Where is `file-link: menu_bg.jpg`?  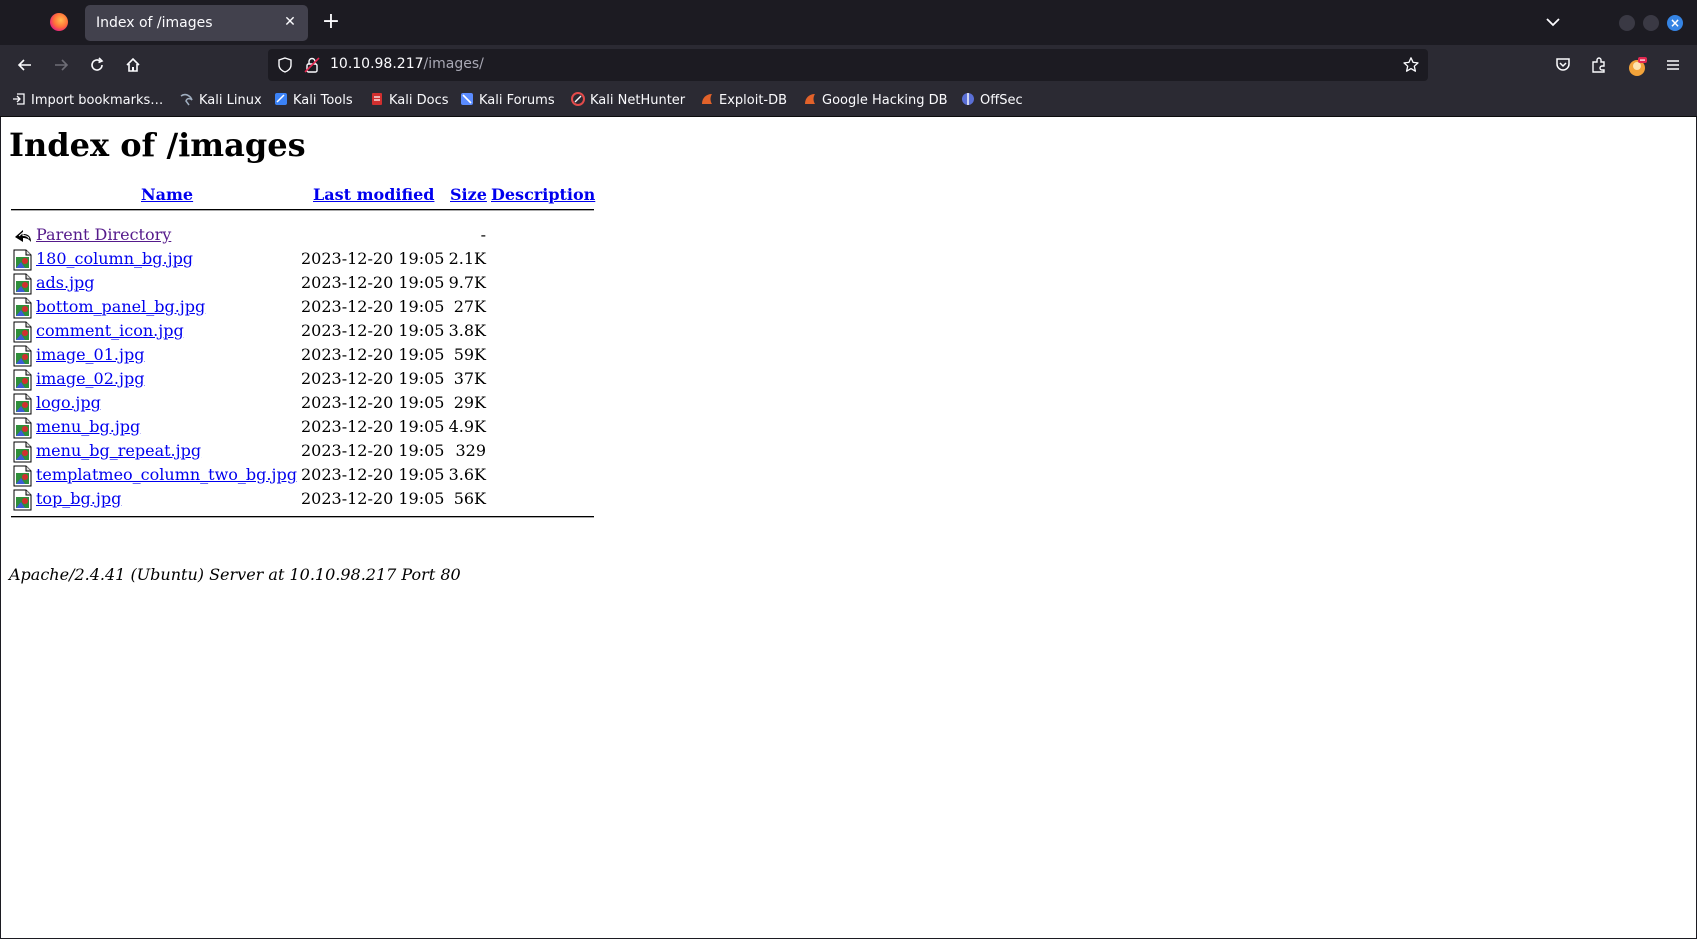
file-link: menu_bg.jpg is located at coordinates (88, 426).